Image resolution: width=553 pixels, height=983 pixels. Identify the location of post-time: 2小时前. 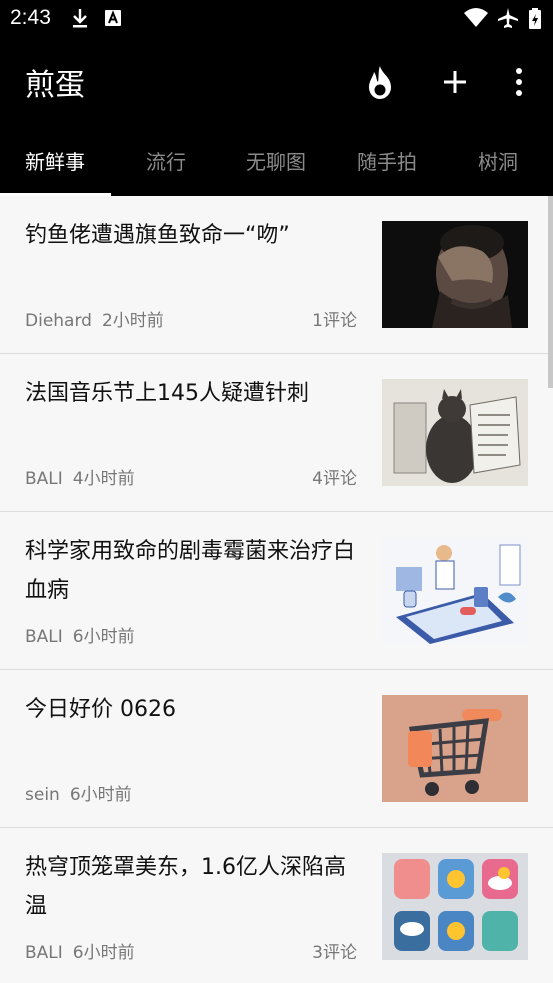
(132, 321).